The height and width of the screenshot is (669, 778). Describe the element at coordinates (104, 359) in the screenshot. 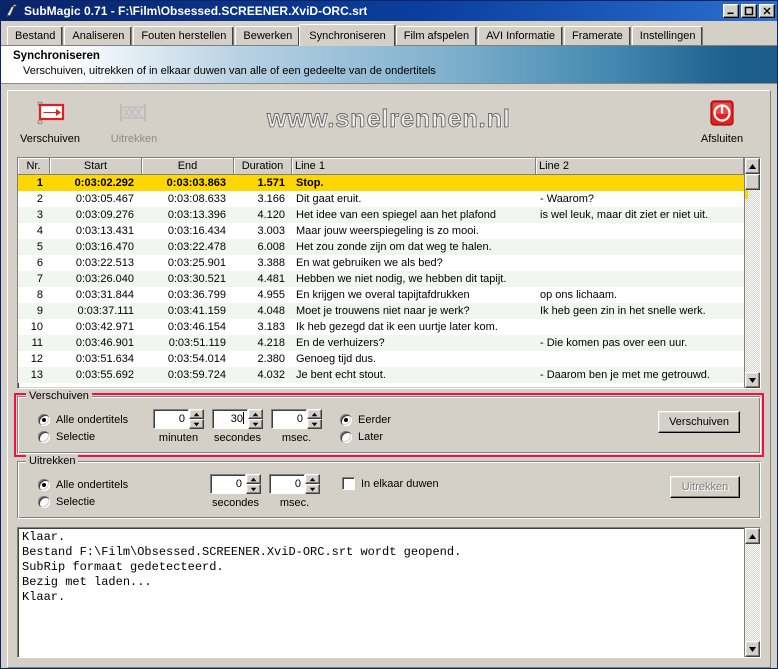

I see `cell-start: 0:03:51.634` at that location.